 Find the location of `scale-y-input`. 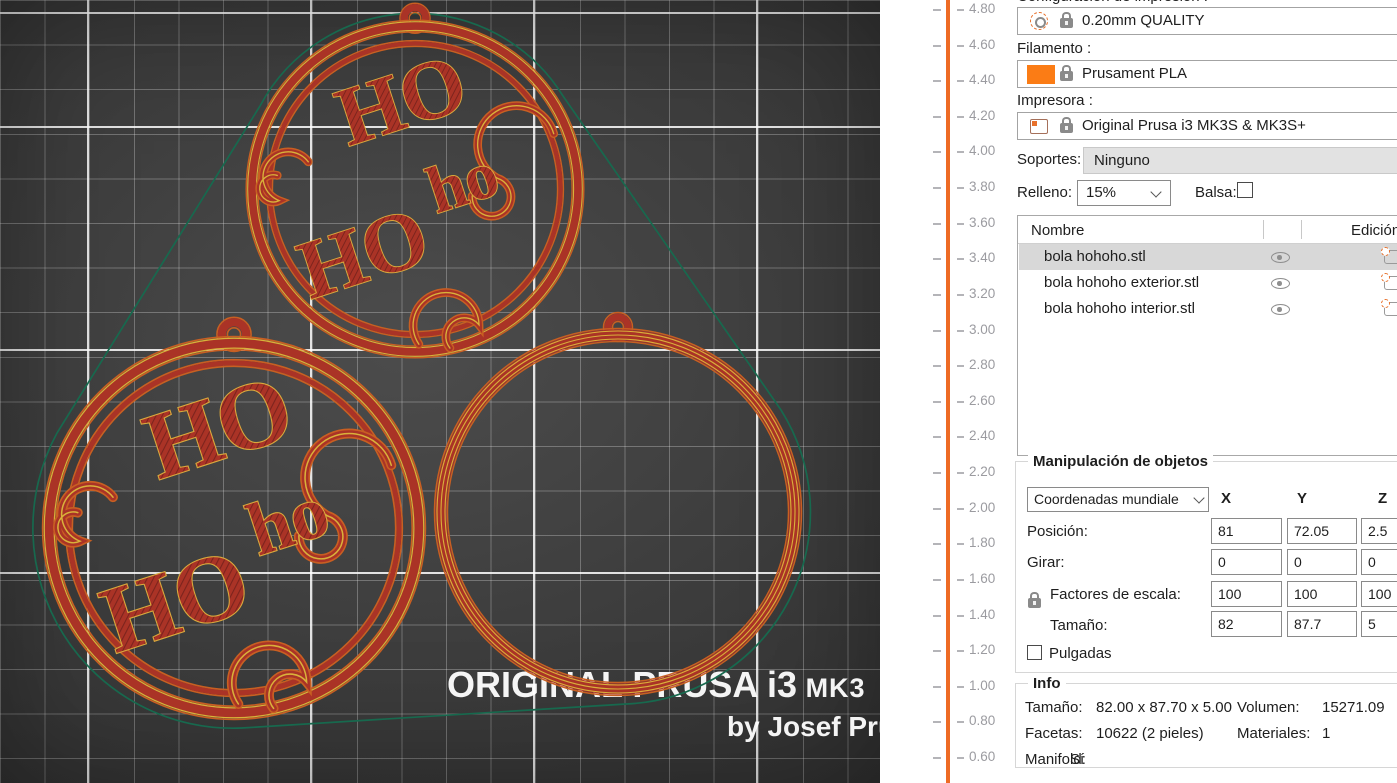

scale-y-input is located at coordinates (1322, 594).